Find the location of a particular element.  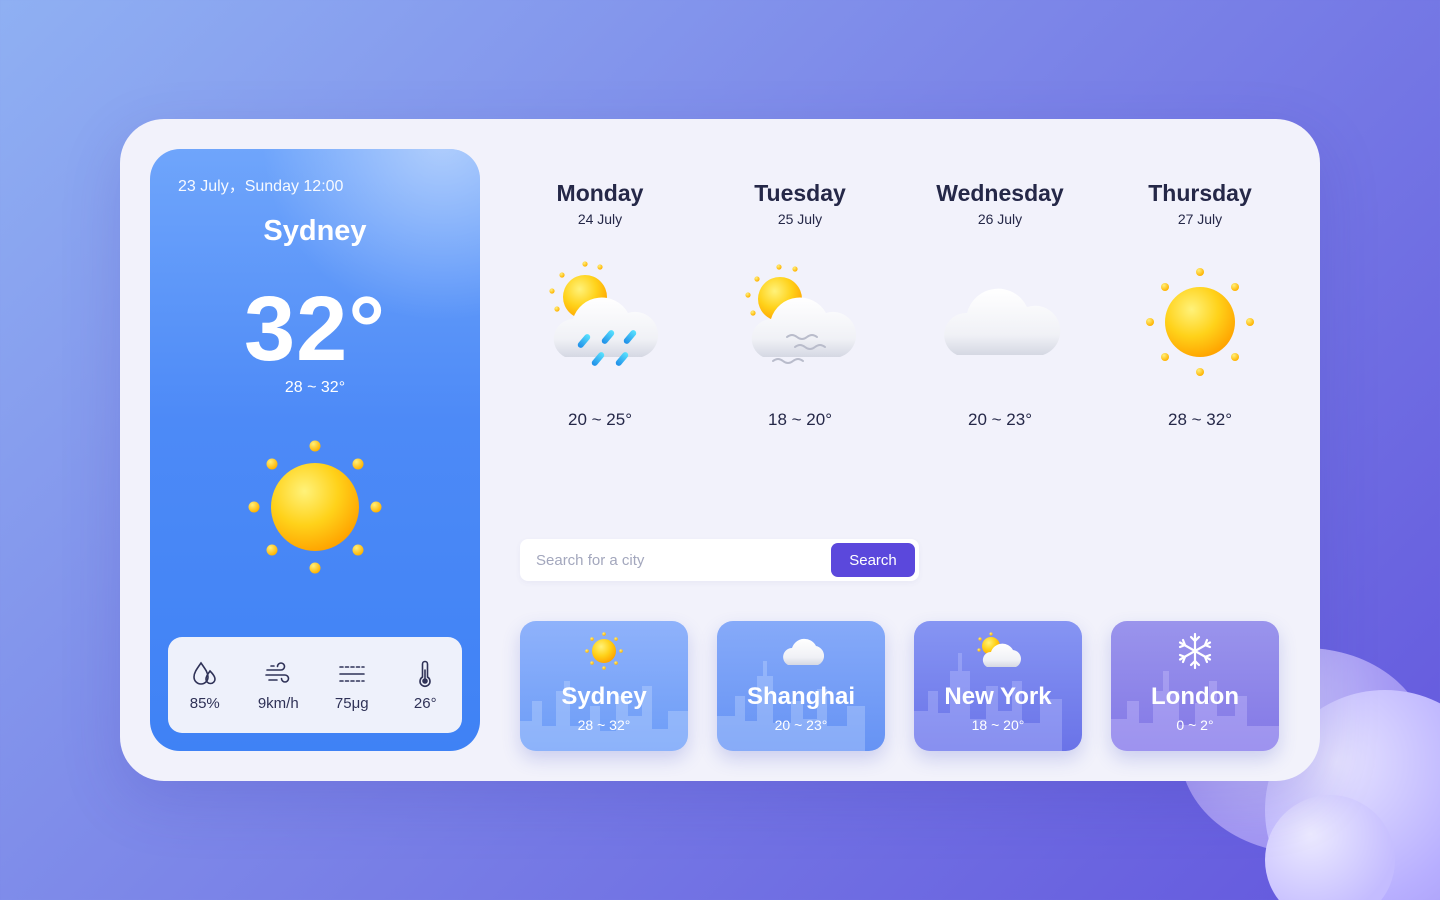

city-search-bar: Search is located at coordinates (719, 560).